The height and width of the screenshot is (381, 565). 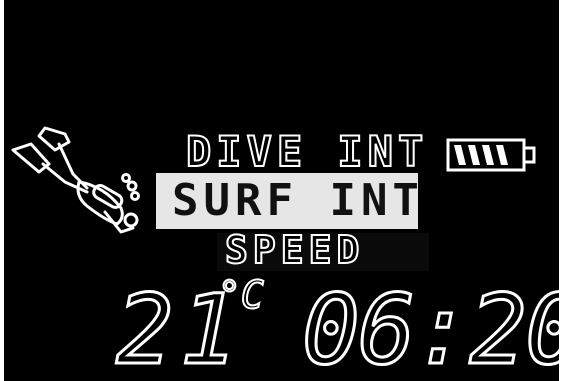 I want to click on menu-item-speed: SPEED, so click(x=294, y=250).